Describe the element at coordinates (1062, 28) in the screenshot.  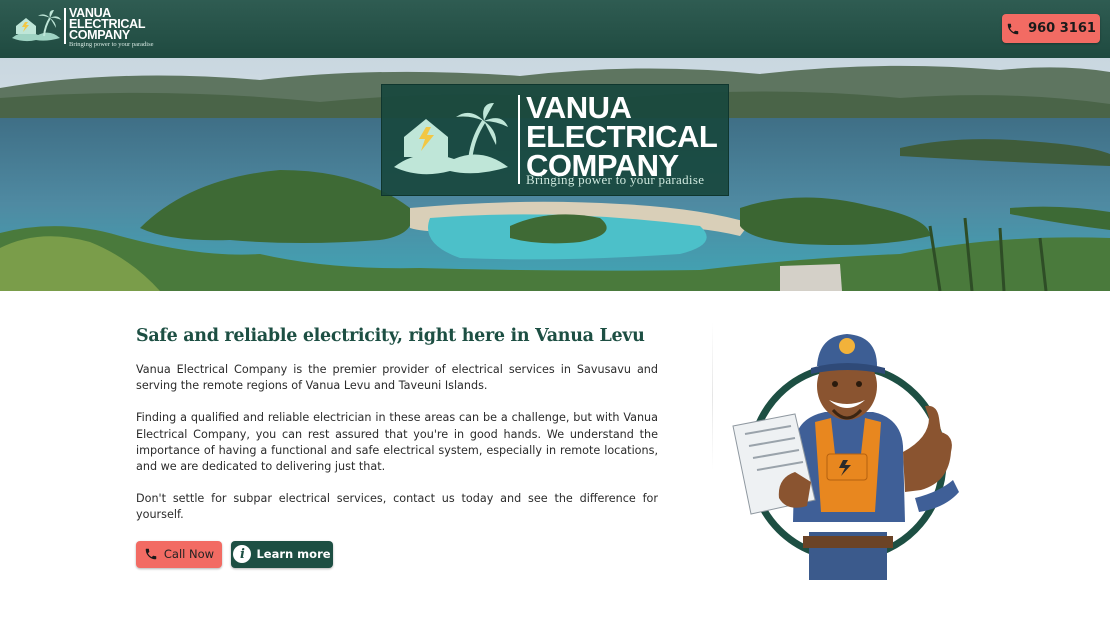
I see `header-phone-number: 960 3161` at that location.